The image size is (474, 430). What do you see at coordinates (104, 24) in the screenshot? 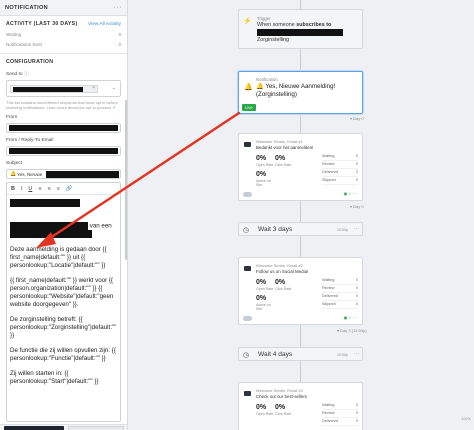
I see `view-all-activity-link: View All Activity` at bounding box center [104, 24].